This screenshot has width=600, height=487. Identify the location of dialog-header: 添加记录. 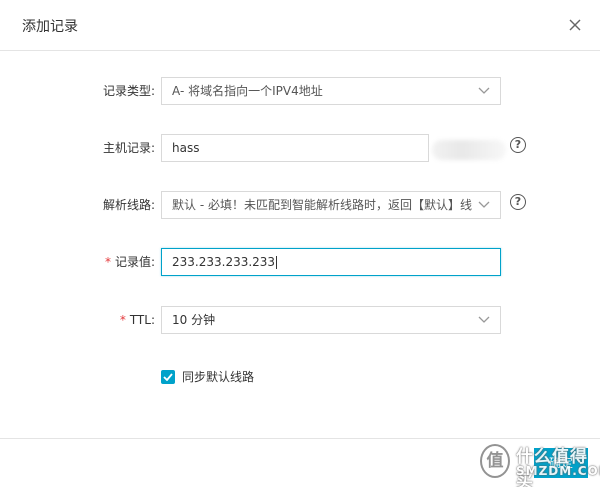
(300, 25).